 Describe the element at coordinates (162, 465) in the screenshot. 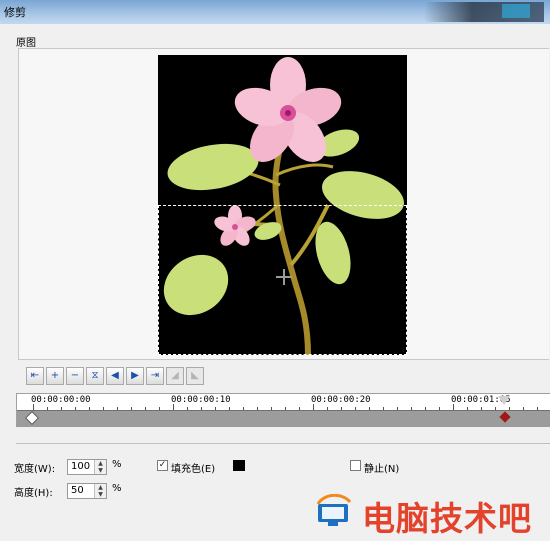

I see `fill-color-checkbox: ✓` at that location.